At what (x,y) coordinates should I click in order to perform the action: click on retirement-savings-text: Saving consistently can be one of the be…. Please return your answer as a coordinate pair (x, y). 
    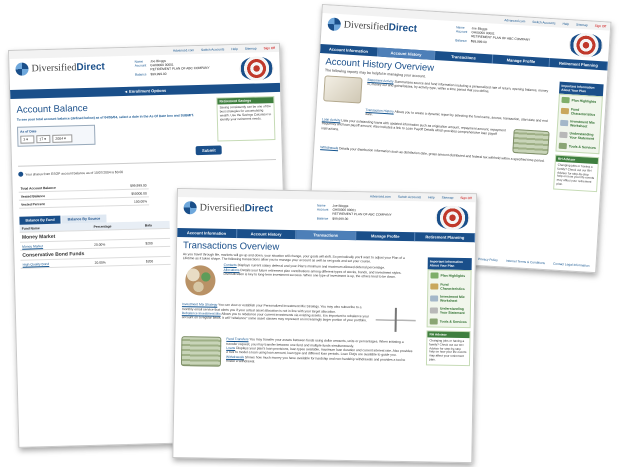
    Looking at the image, I should click on (245, 113).